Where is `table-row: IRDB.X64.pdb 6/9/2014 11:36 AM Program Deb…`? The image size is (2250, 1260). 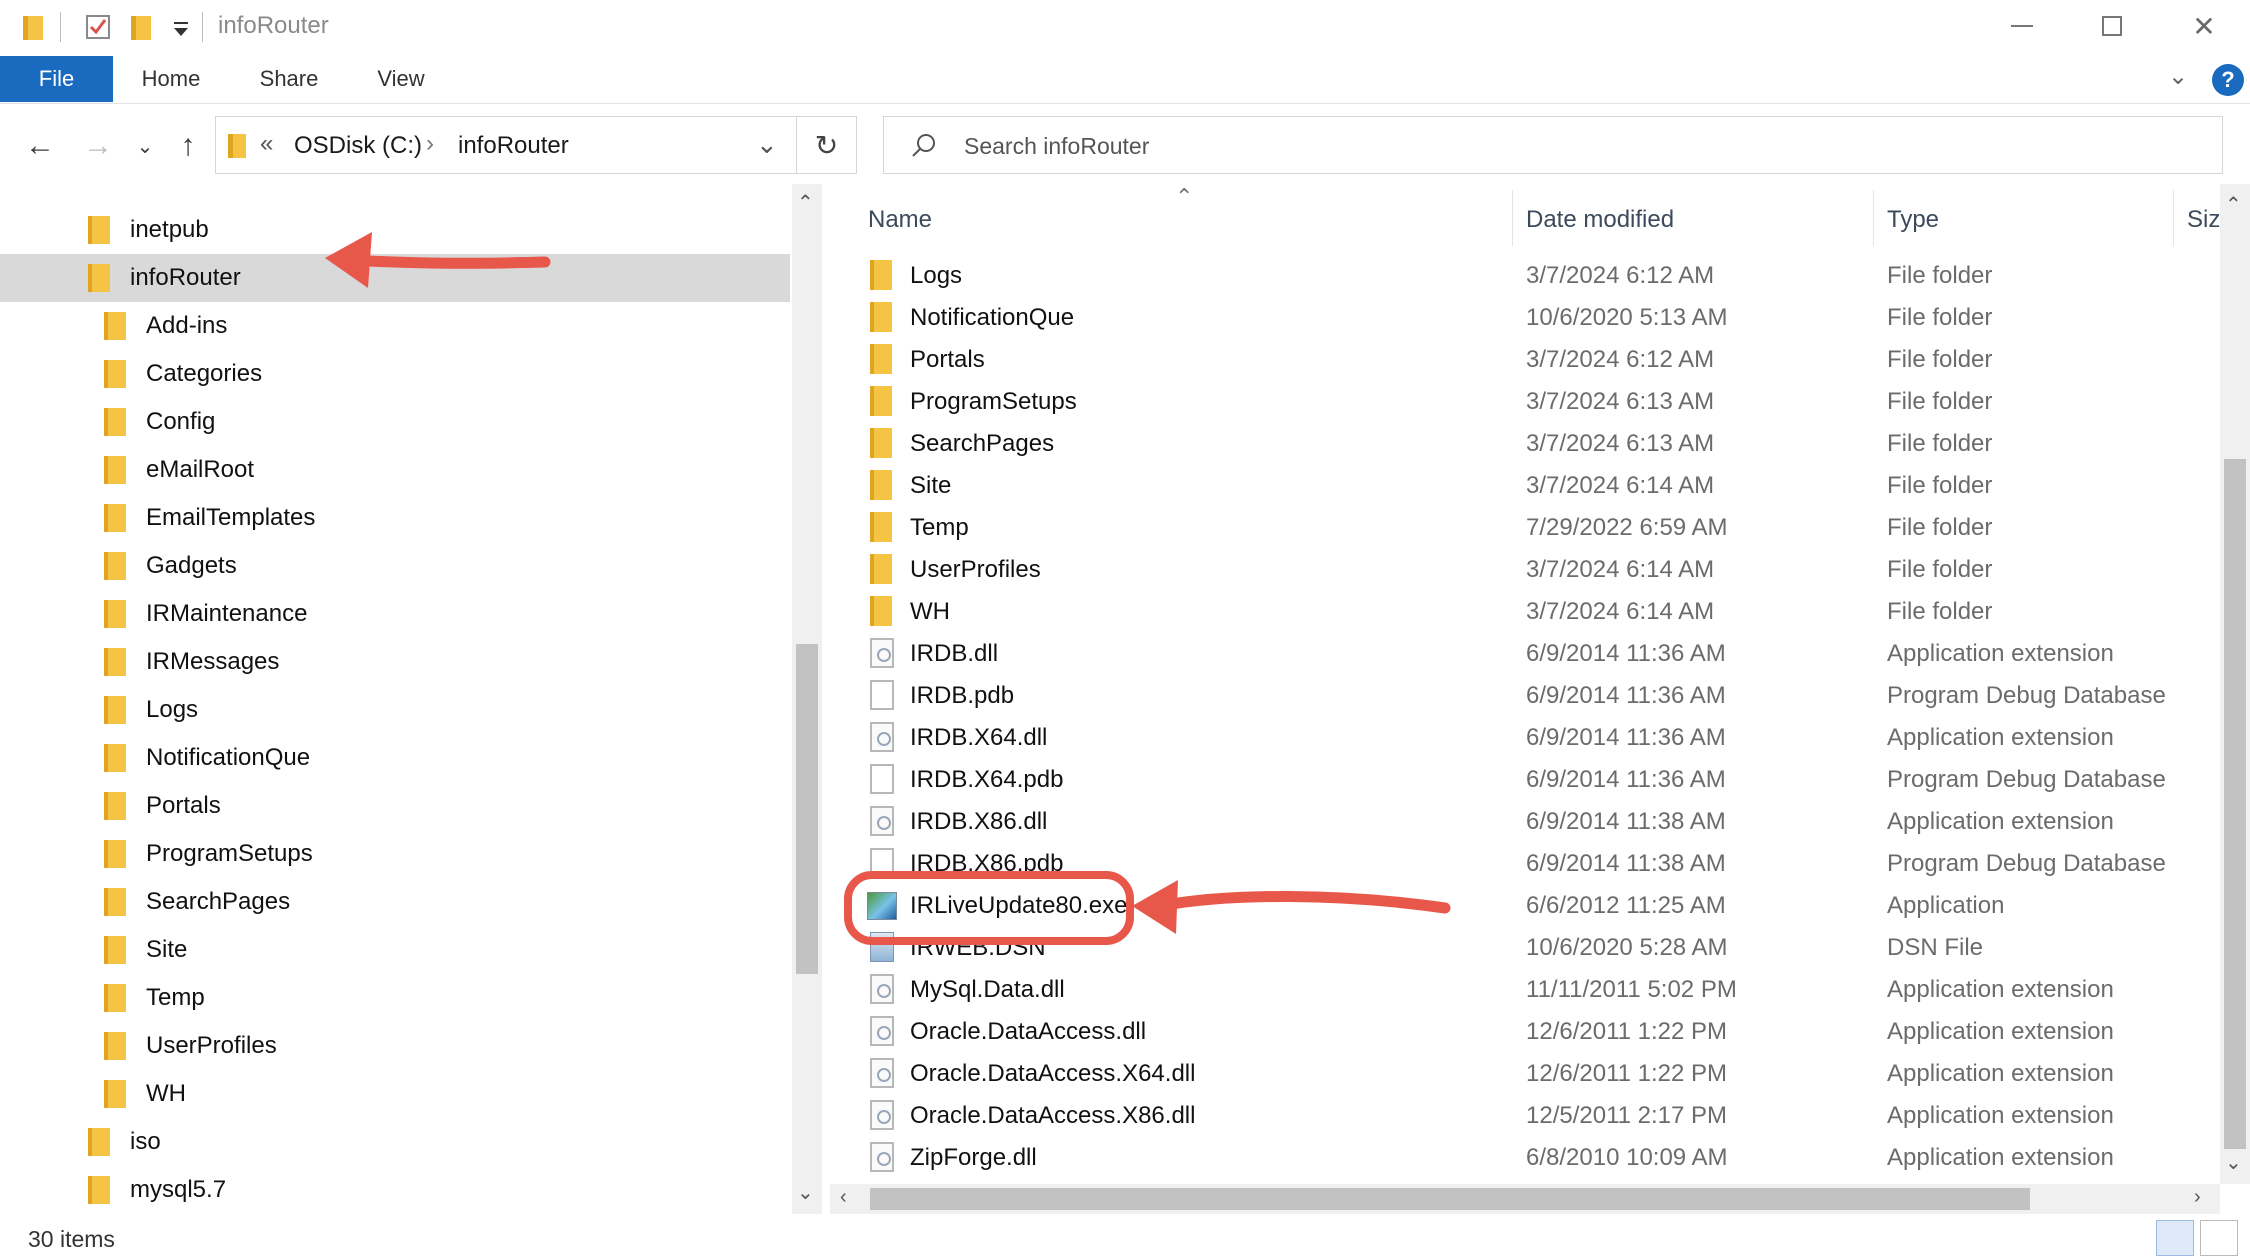
table-row: IRDB.X64.pdb 6/9/2014 11:36 AM Program Deb… is located at coordinates (1525, 779).